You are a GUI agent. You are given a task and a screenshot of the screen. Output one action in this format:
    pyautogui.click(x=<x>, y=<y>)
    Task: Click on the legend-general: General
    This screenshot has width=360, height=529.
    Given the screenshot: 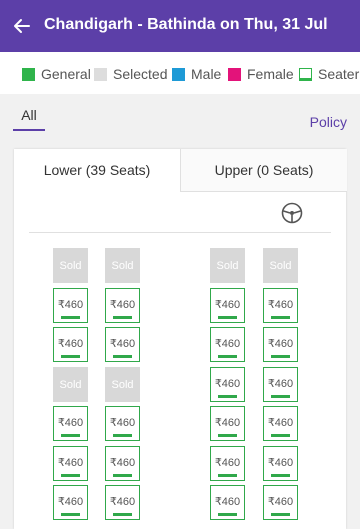 What is the action you would take?
    pyautogui.click(x=56, y=74)
    